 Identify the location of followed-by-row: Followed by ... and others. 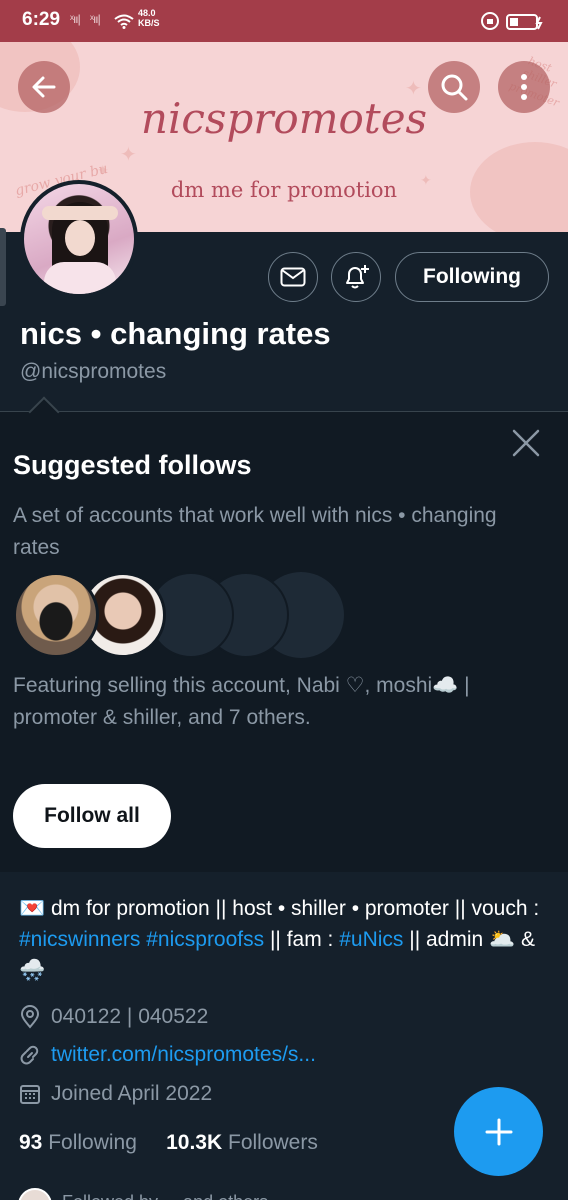
(284, 1190).